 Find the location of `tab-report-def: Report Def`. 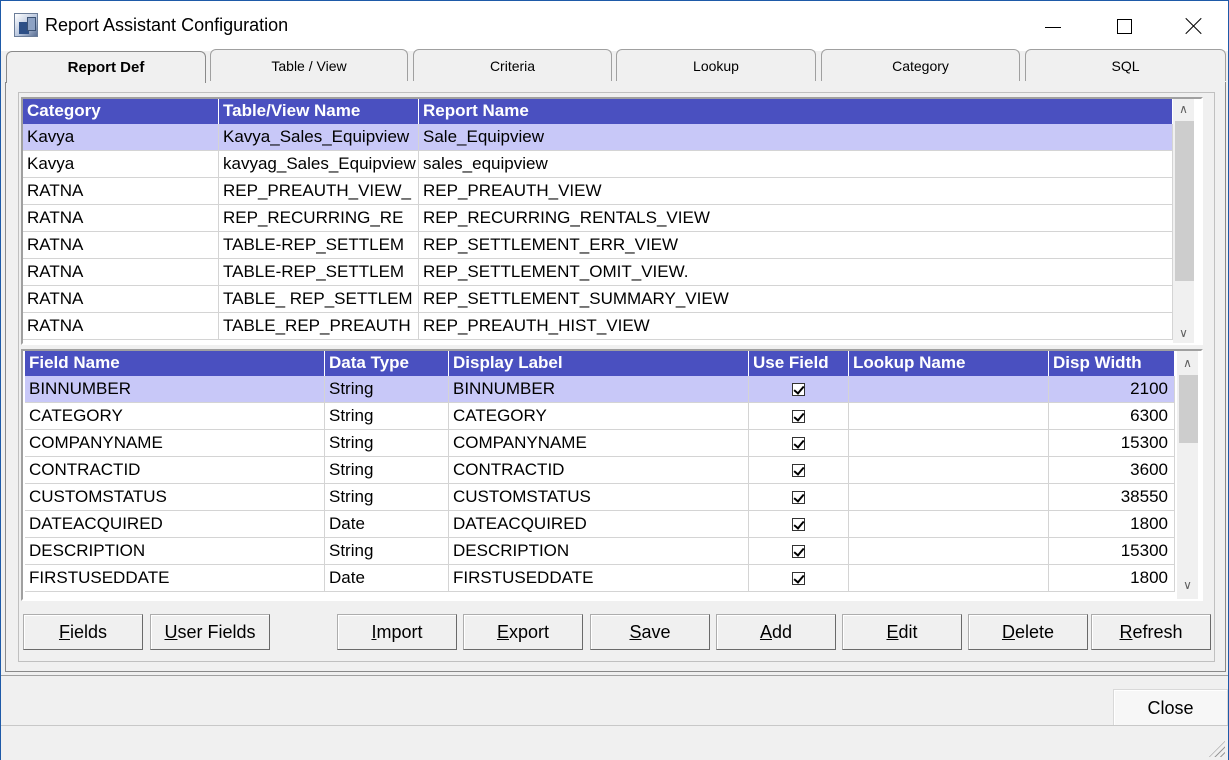

tab-report-def: Report Def is located at coordinates (106, 67).